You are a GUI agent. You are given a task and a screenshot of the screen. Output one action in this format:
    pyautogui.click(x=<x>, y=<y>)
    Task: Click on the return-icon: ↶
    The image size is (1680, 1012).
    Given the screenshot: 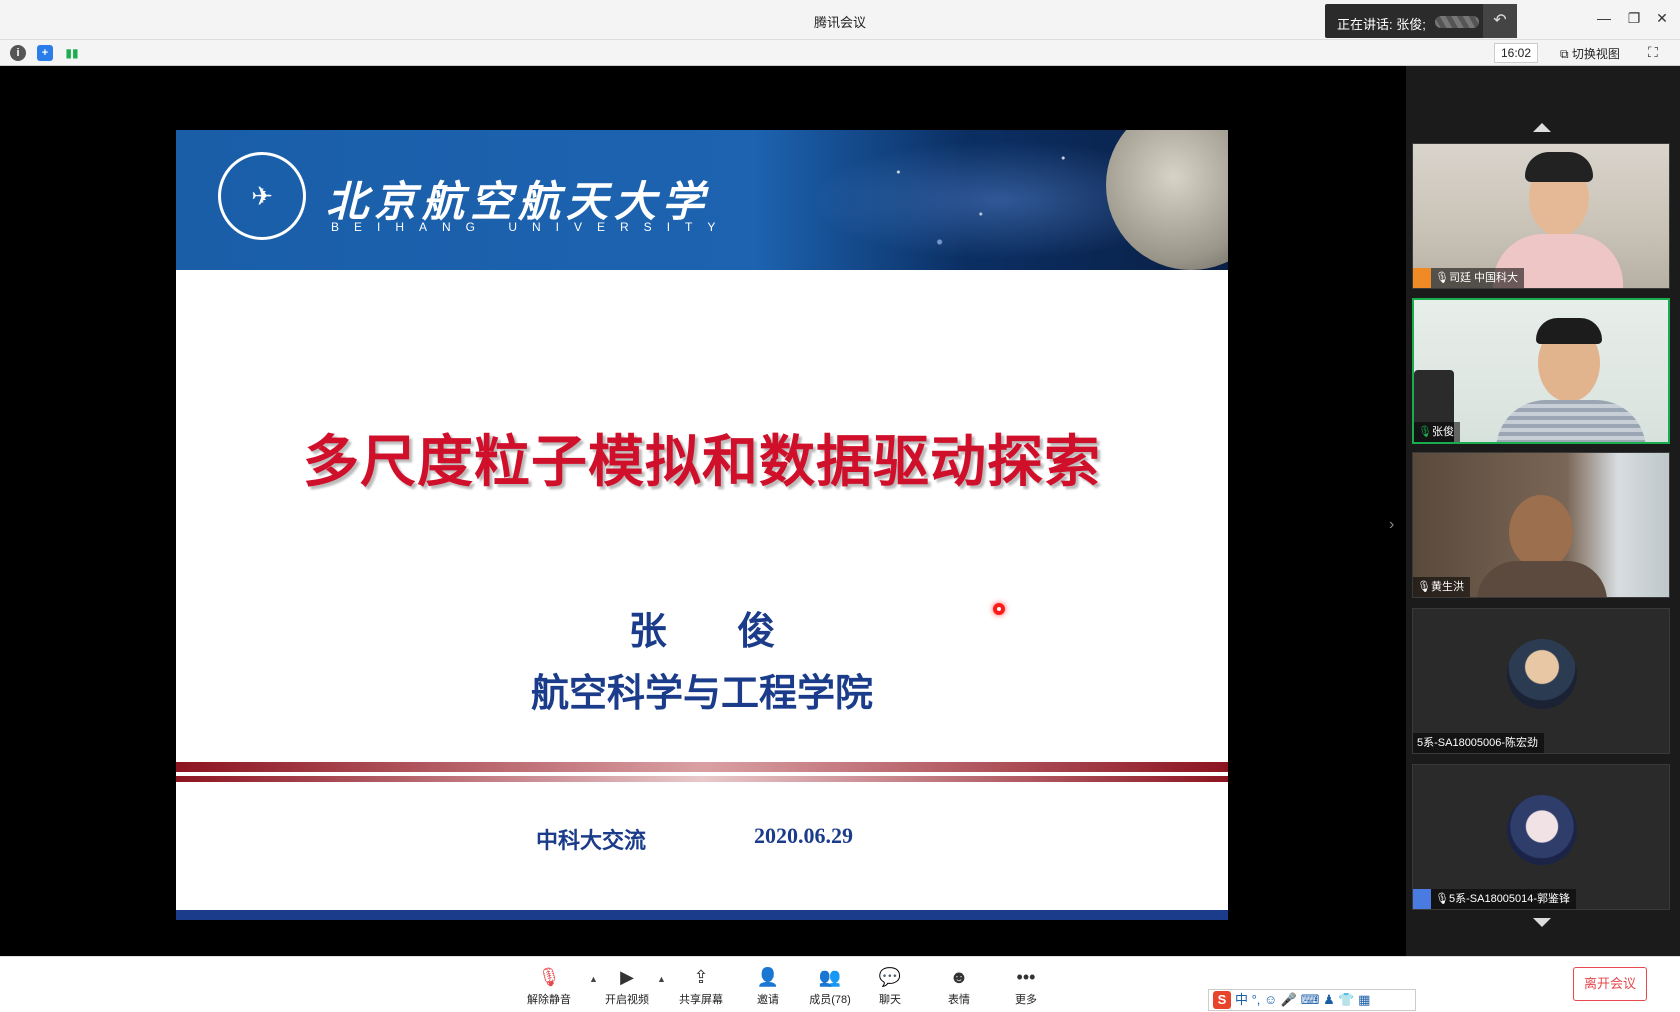 What is the action you would take?
    pyautogui.click(x=1500, y=21)
    